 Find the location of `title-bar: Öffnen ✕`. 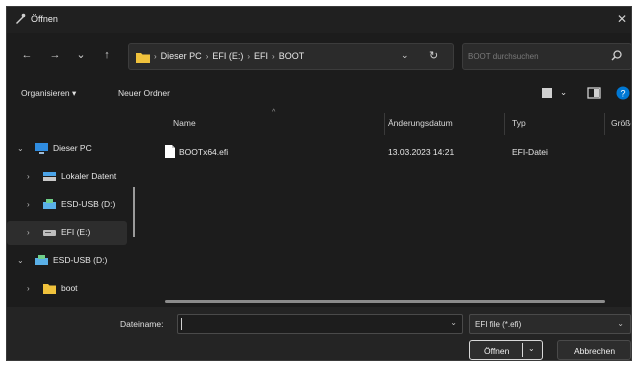

title-bar: Öffnen ✕ is located at coordinates (319, 20).